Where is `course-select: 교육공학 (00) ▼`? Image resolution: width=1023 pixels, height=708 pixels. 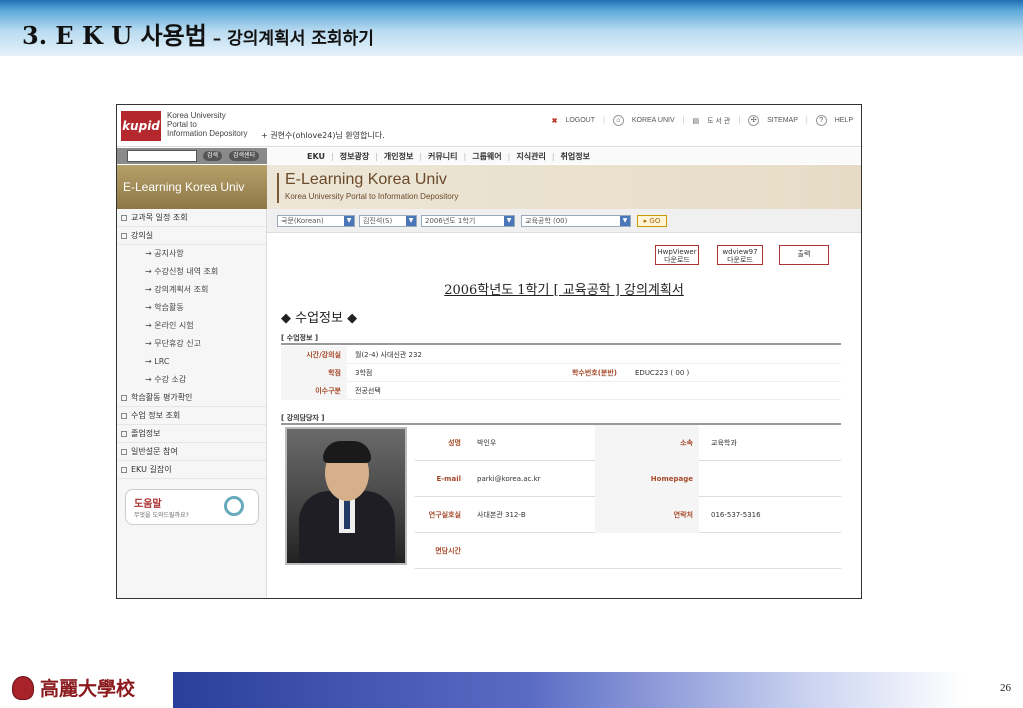 course-select: 교육공학 (00) ▼ is located at coordinates (576, 221).